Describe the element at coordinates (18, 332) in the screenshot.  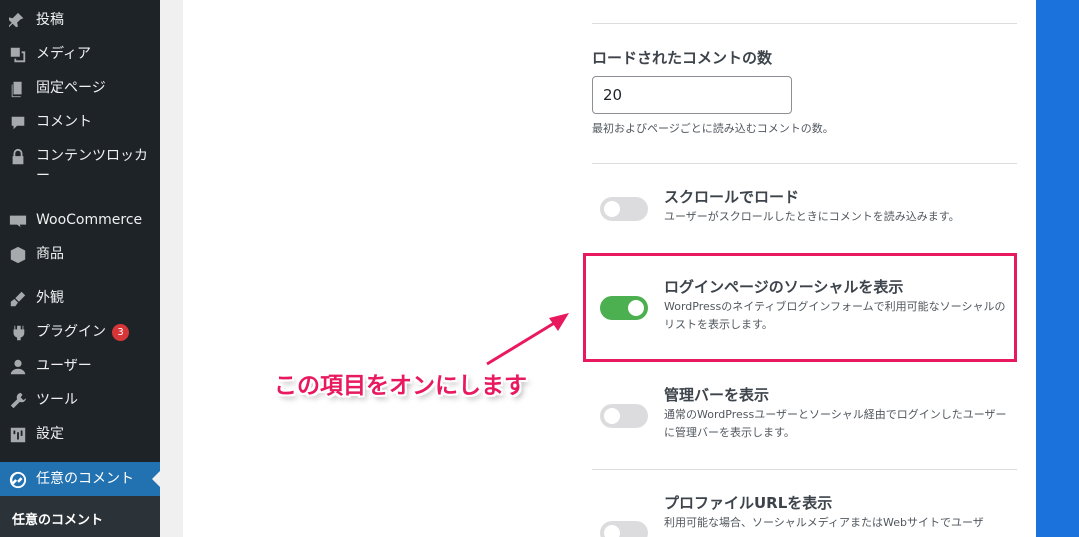
I see `plugin-icon` at that location.